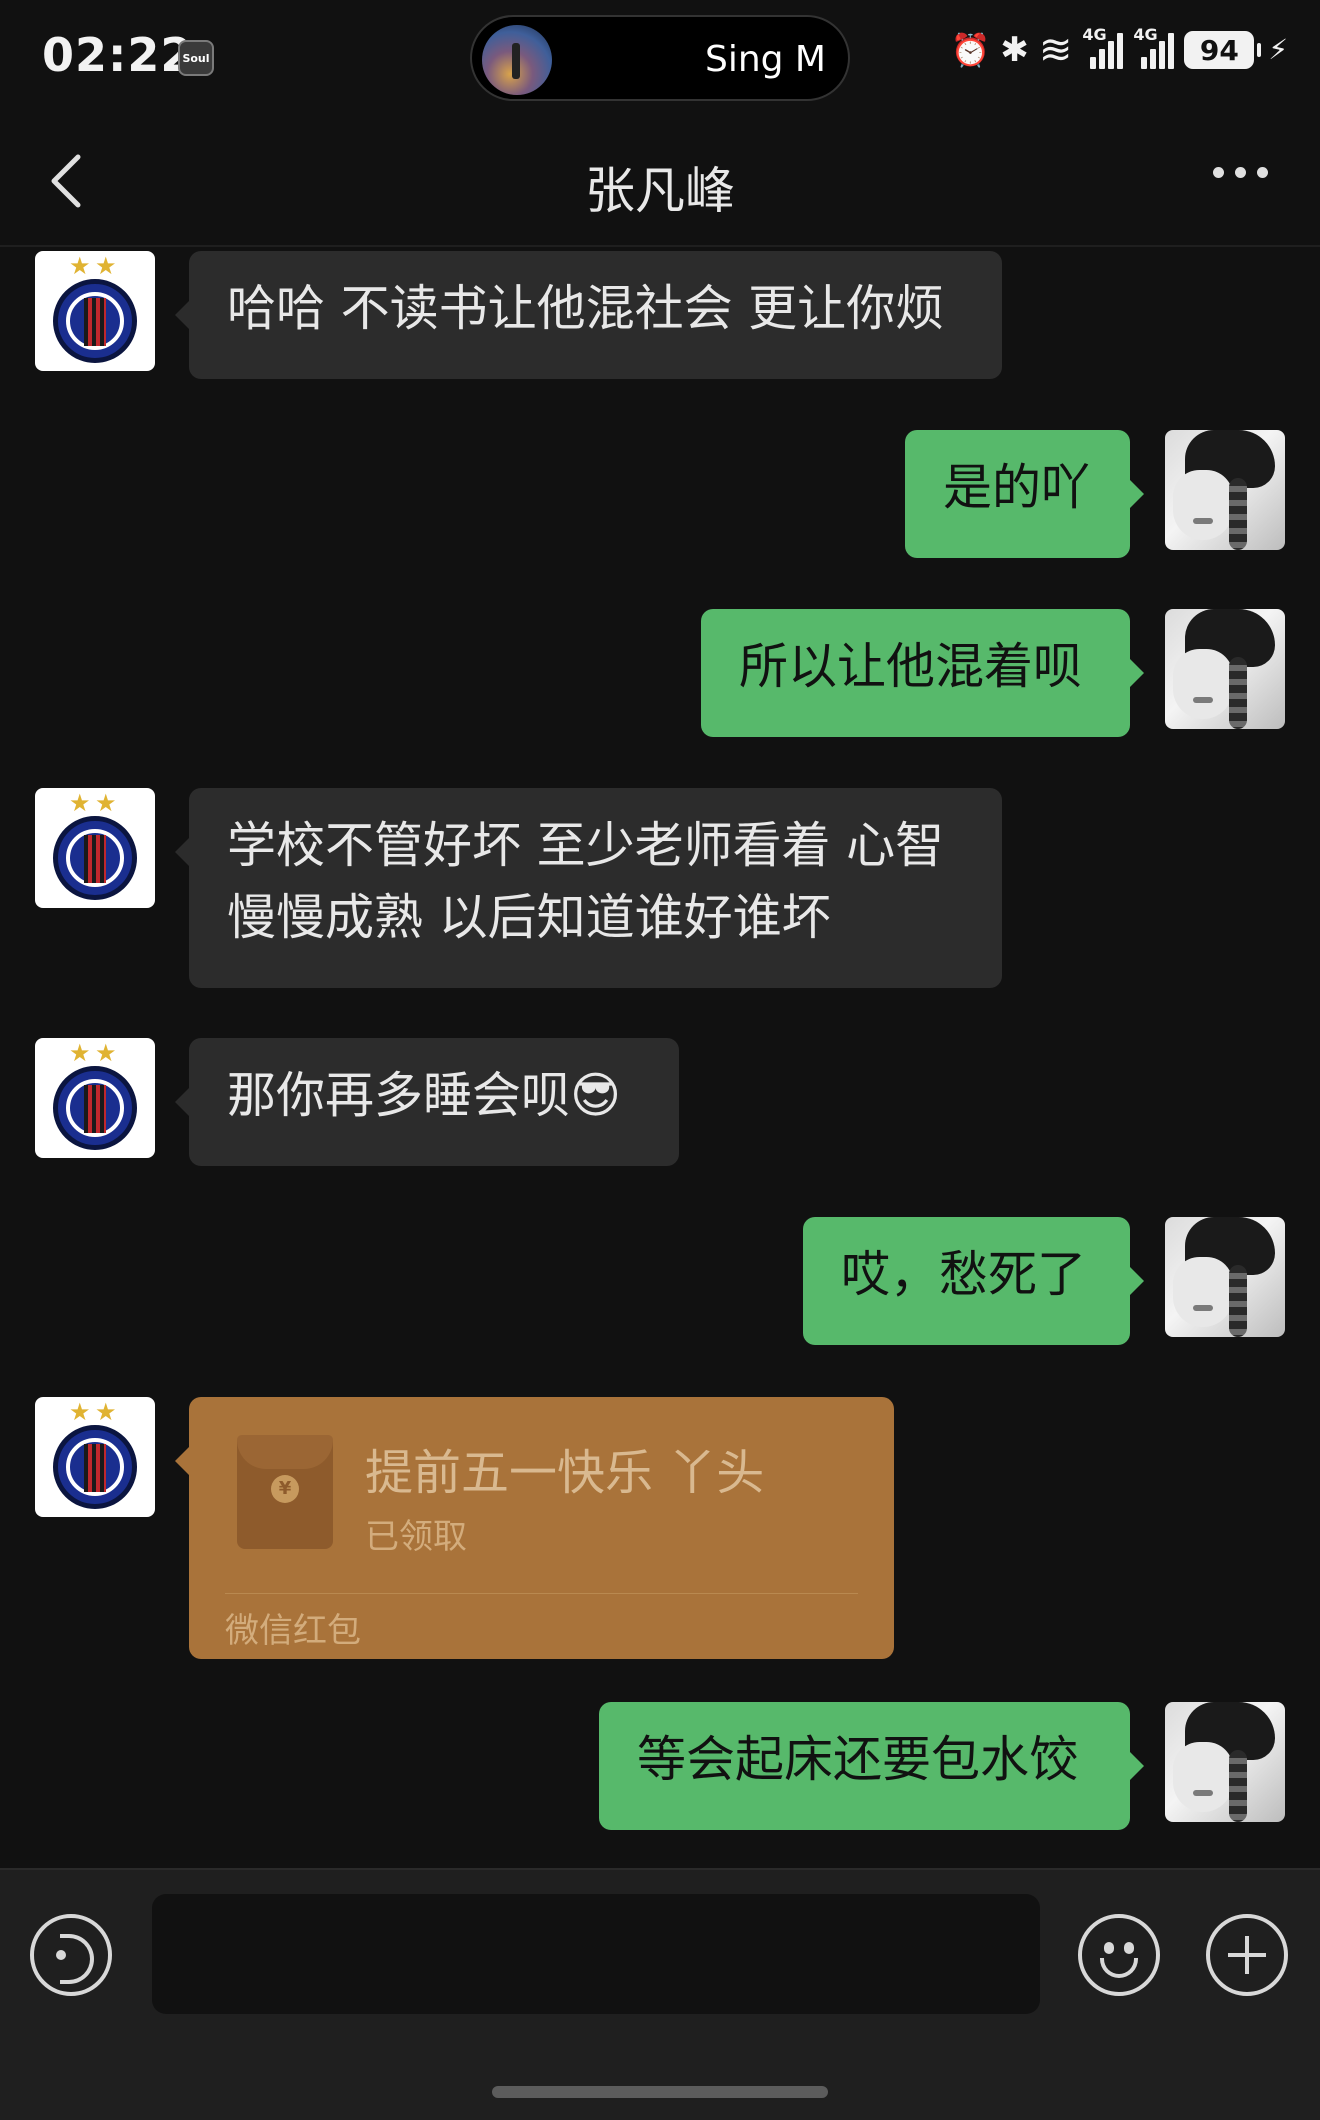 The image size is (1320, 2120). What do you see at coordinates (1154, 47) in the screenshot?
I see `signal-icon-2: 4G` at bounding box center [1154, 47].